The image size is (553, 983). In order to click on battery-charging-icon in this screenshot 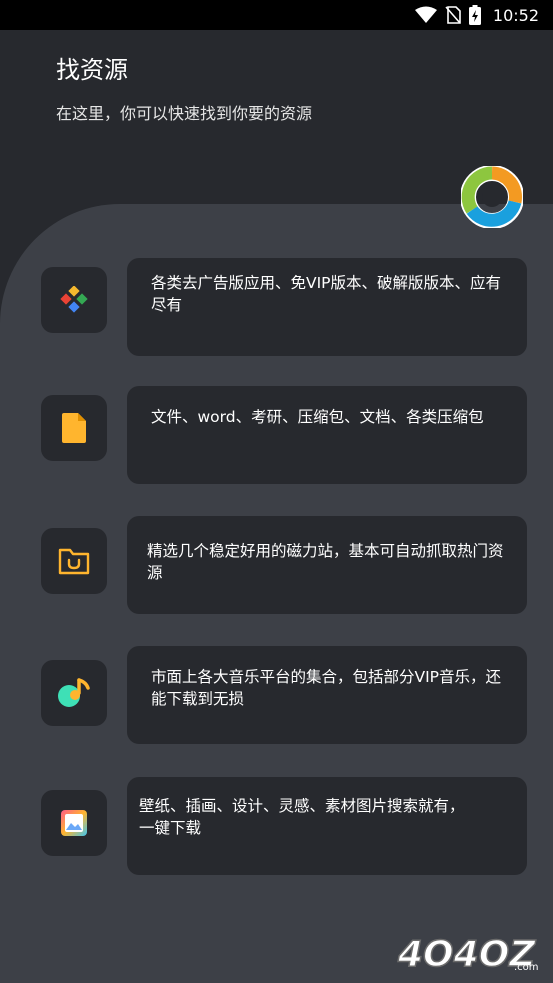, I will do `click(474, 15)`.